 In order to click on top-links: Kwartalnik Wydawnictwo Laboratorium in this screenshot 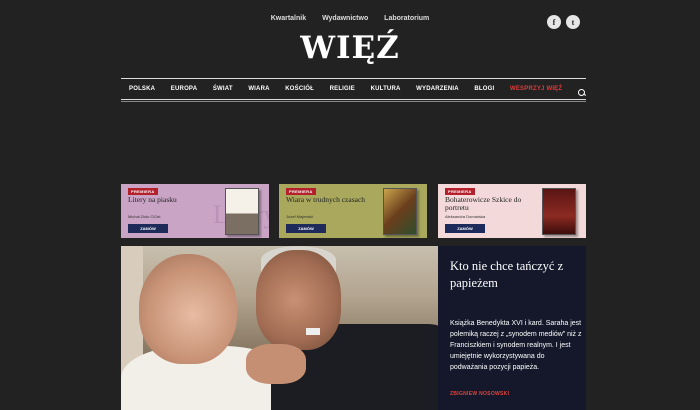, I will do `click(350, 18)`.